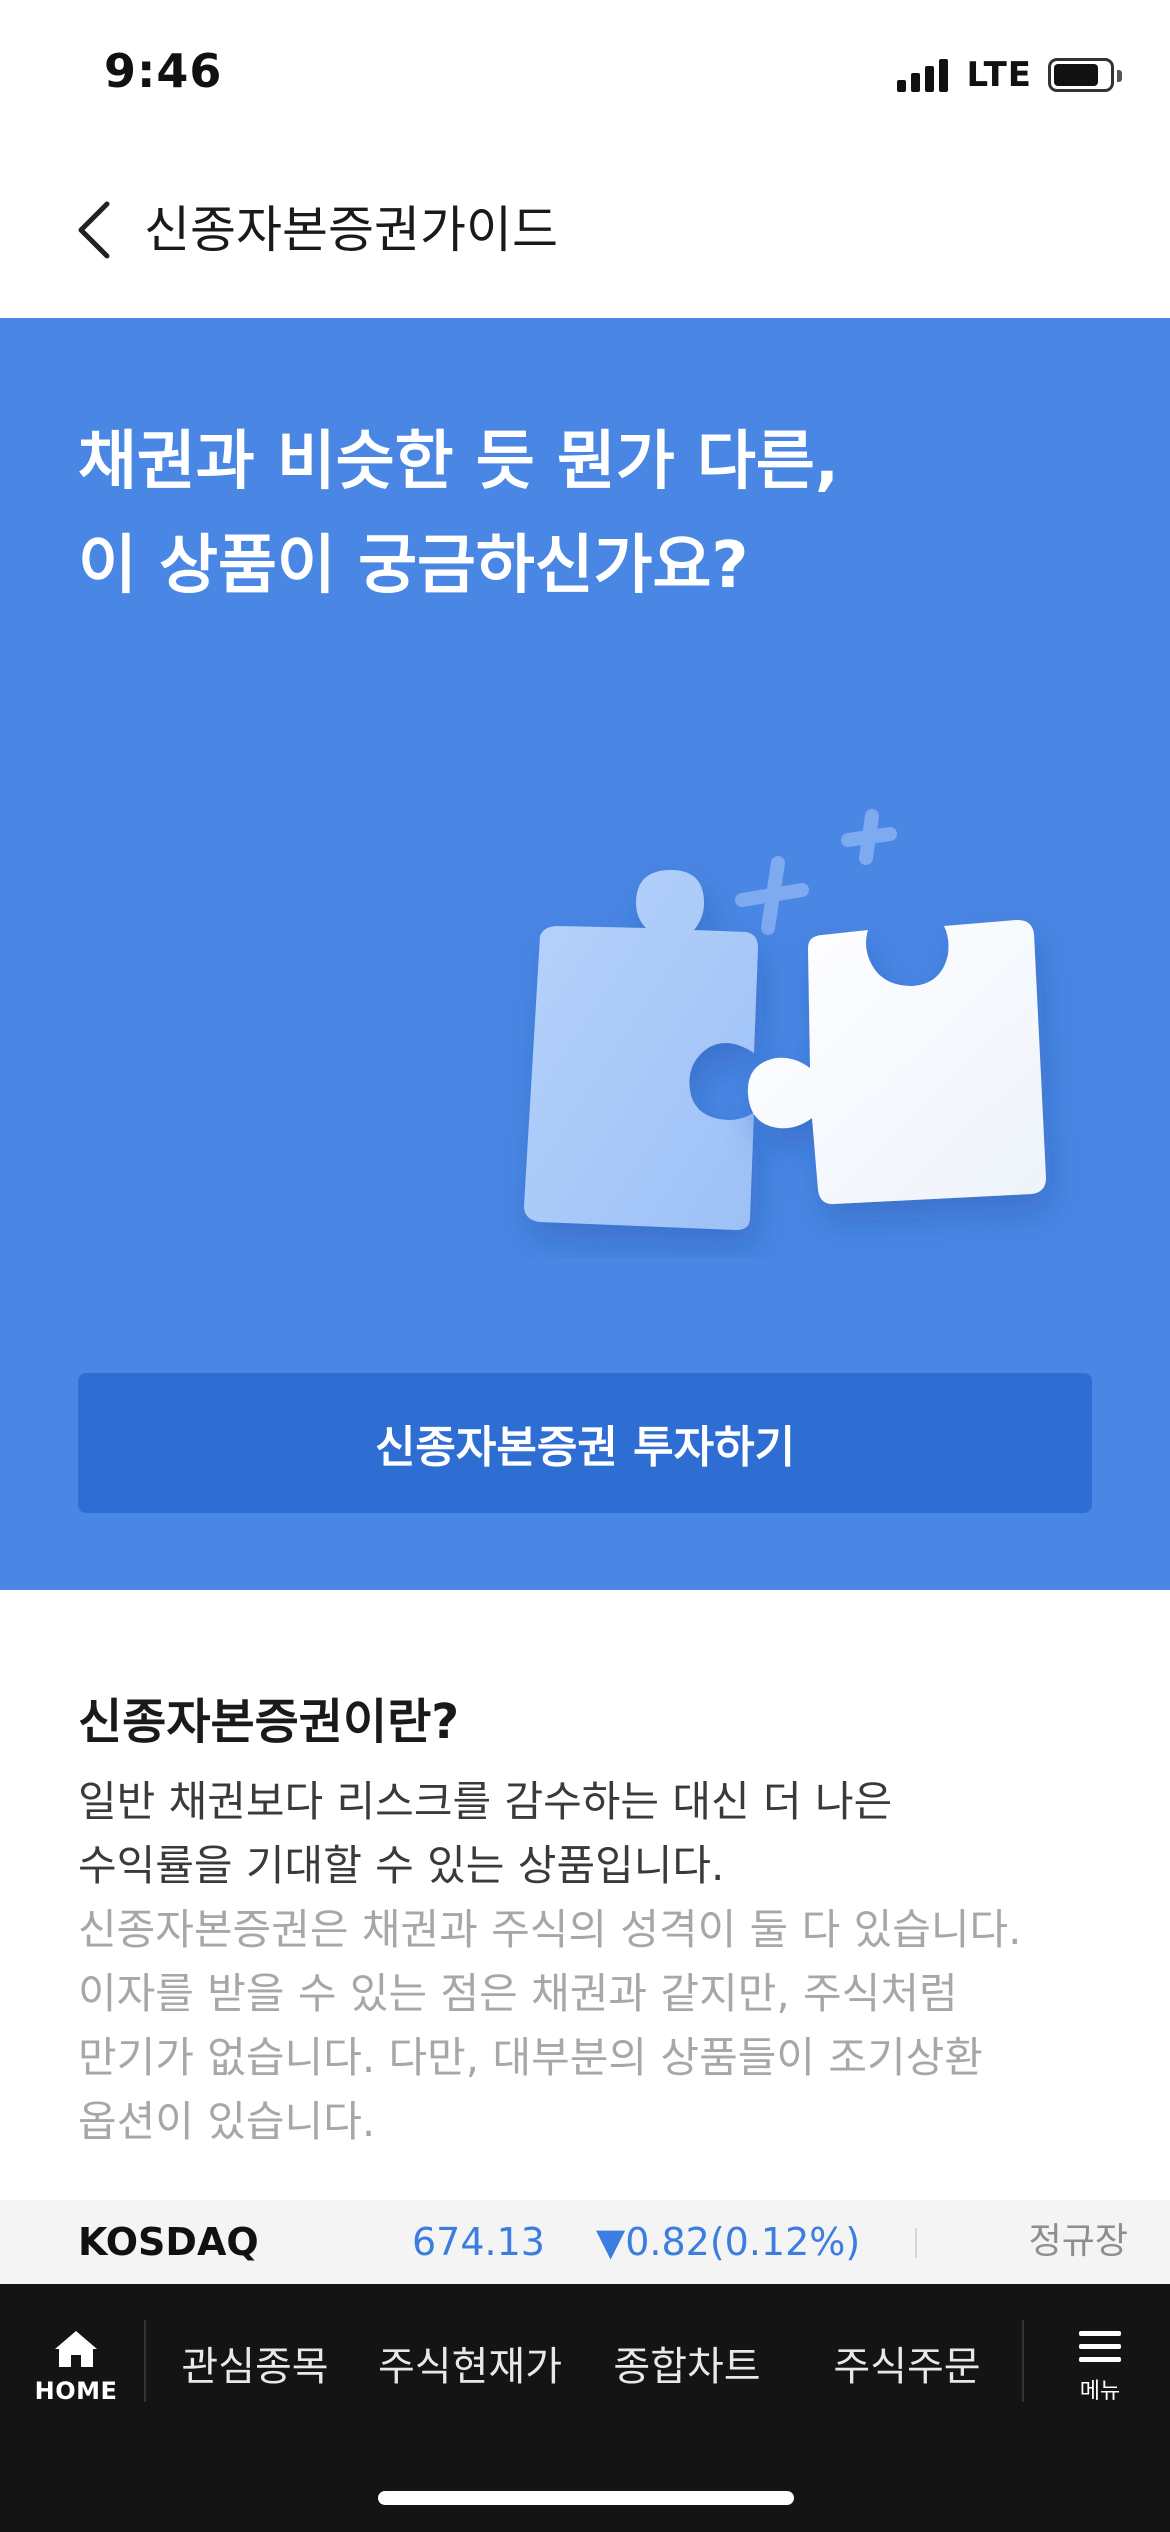 The height and width of the screenshot is (2532, 1170). I want to click on puzzle-piece-left, so click(641, 1050).